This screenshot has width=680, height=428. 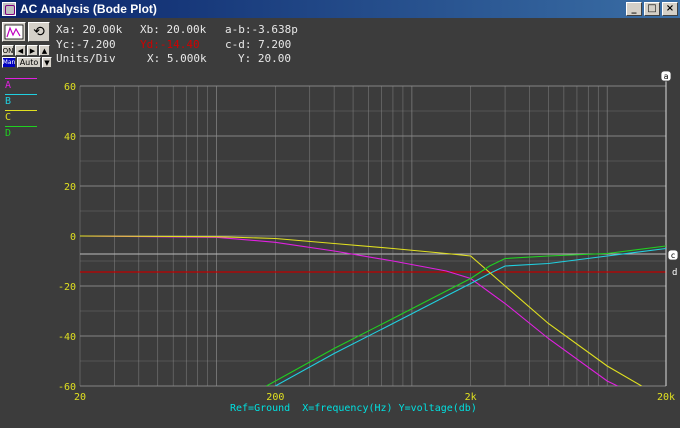 What do you see at coordinates (674, 273) in the screenshot?
I see `cursor-marker-d-text: d` at bounding box center [674, 273].